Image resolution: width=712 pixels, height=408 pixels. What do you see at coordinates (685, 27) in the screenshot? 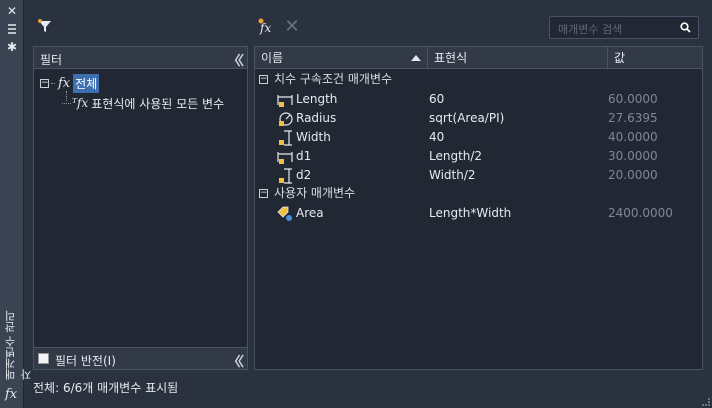
I see `magnifier-icon` at bounding box center [685, 27].